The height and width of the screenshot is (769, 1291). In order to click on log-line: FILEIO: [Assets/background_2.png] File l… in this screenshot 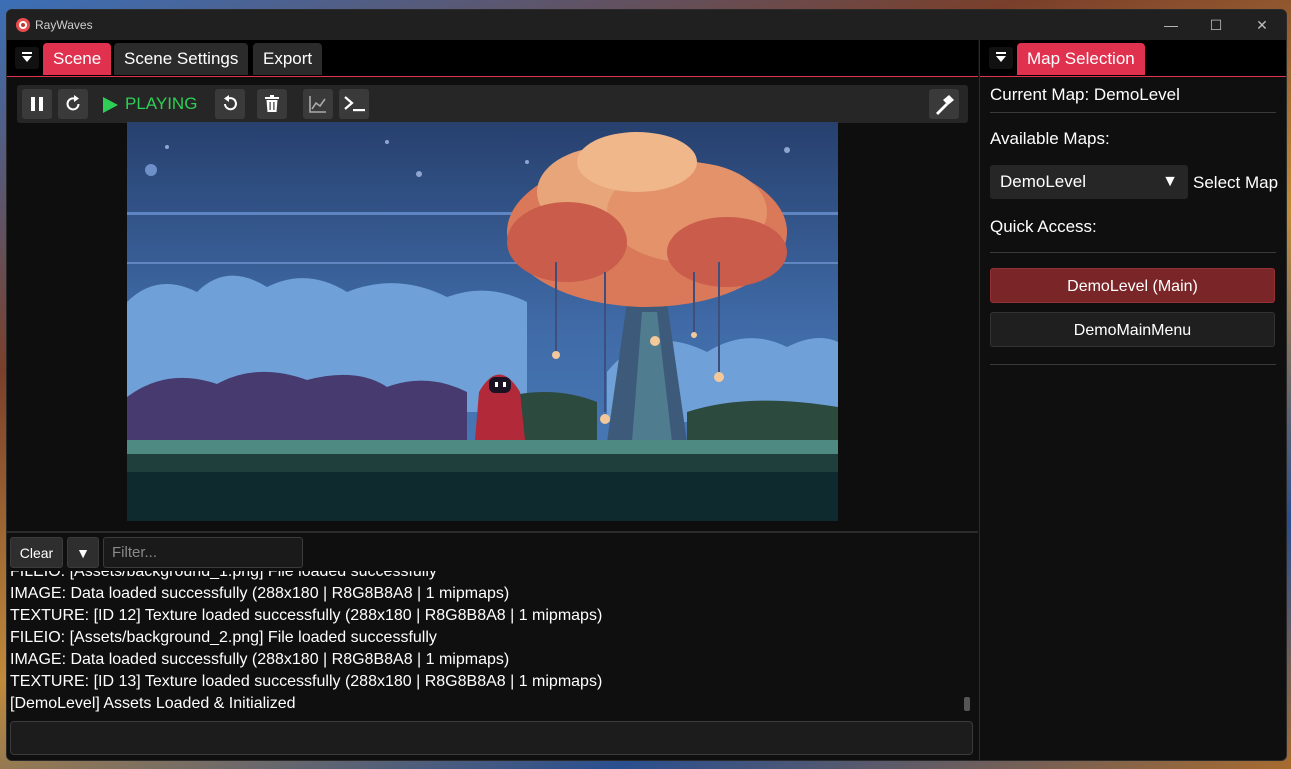, I will do `click(223, 637)`.